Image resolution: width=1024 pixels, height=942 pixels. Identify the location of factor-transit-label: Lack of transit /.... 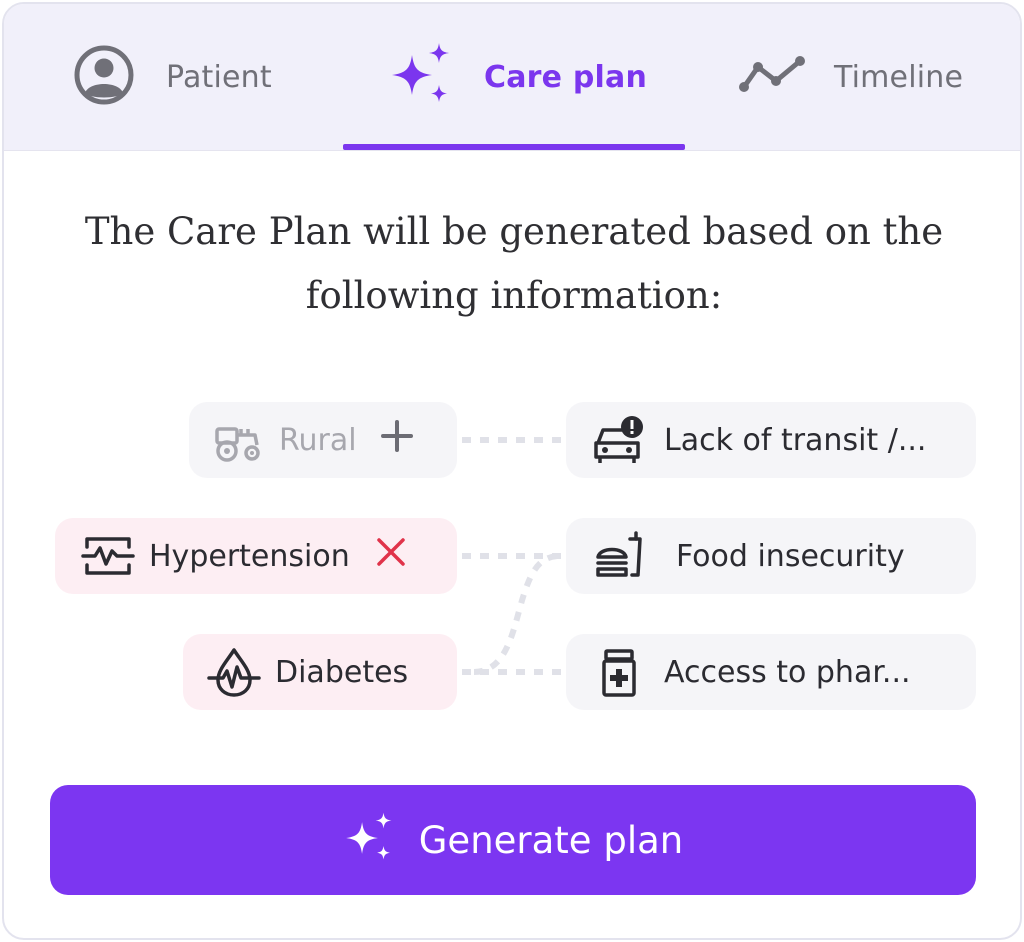
(795, 440).